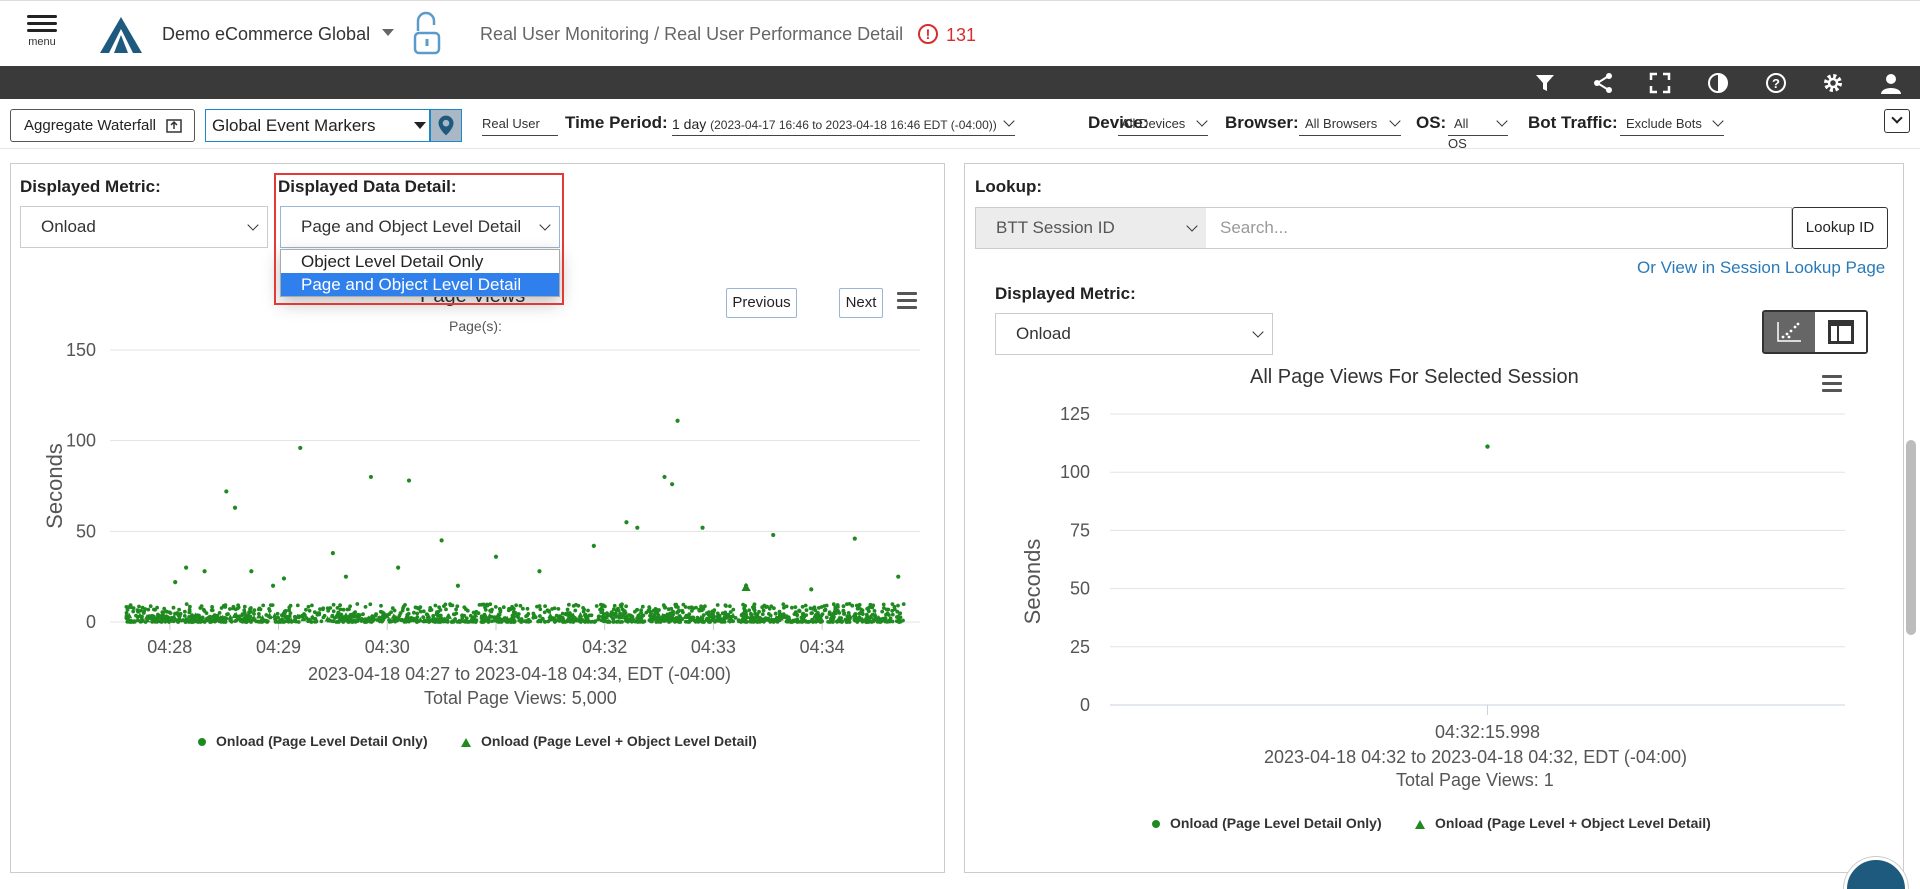 The height and width of the screenshot is (889, 1920). What do you see at coordinates (520, 125) in the screenshot?
I see `data-source-select: Real User` at bounding box center [520, 125].